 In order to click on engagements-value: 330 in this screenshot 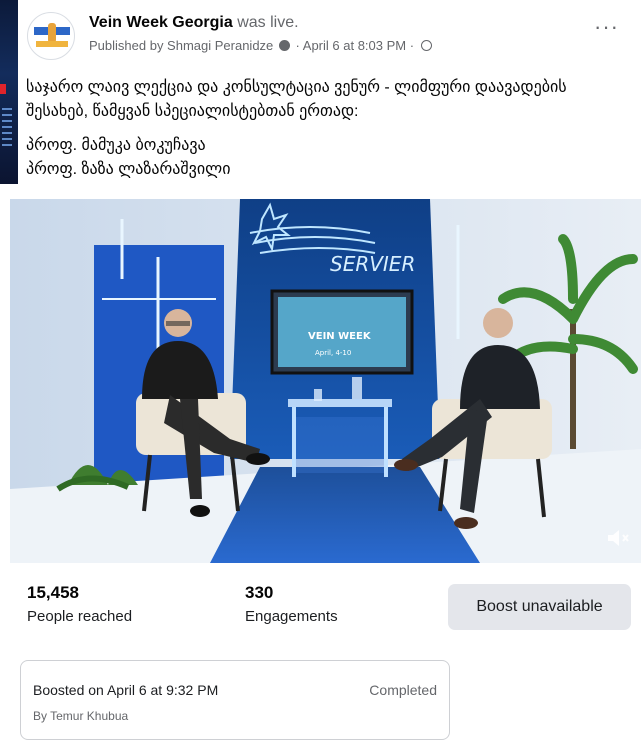, I will do `click(259, 592)`.